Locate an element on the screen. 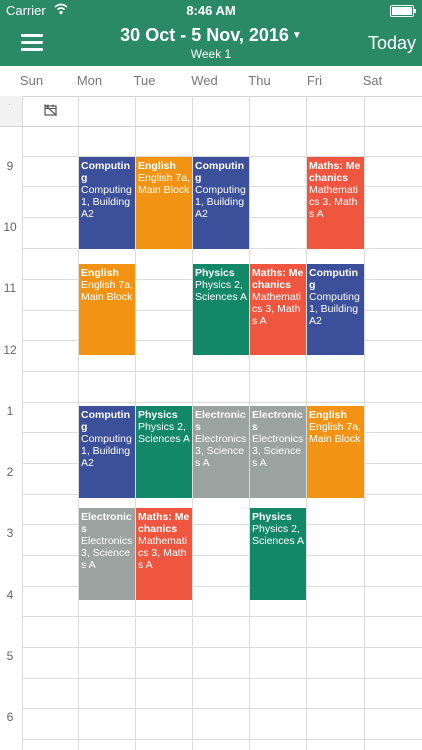  event-electronics-wed: Electronics Electronics 3, Sciences A is located at coordinates (221, 452).